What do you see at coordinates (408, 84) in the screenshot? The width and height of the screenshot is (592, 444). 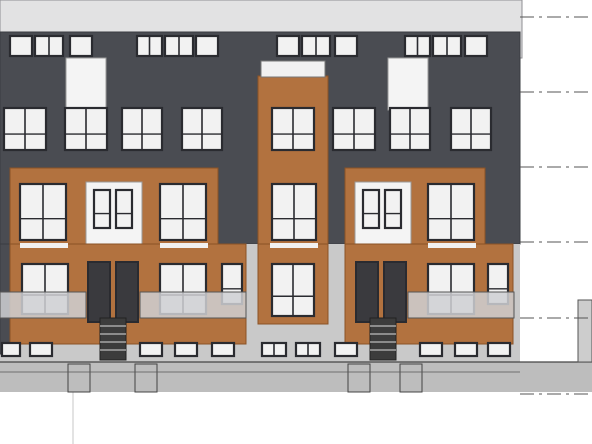 I see `white-panel-right` at bounding box center [408, 84].